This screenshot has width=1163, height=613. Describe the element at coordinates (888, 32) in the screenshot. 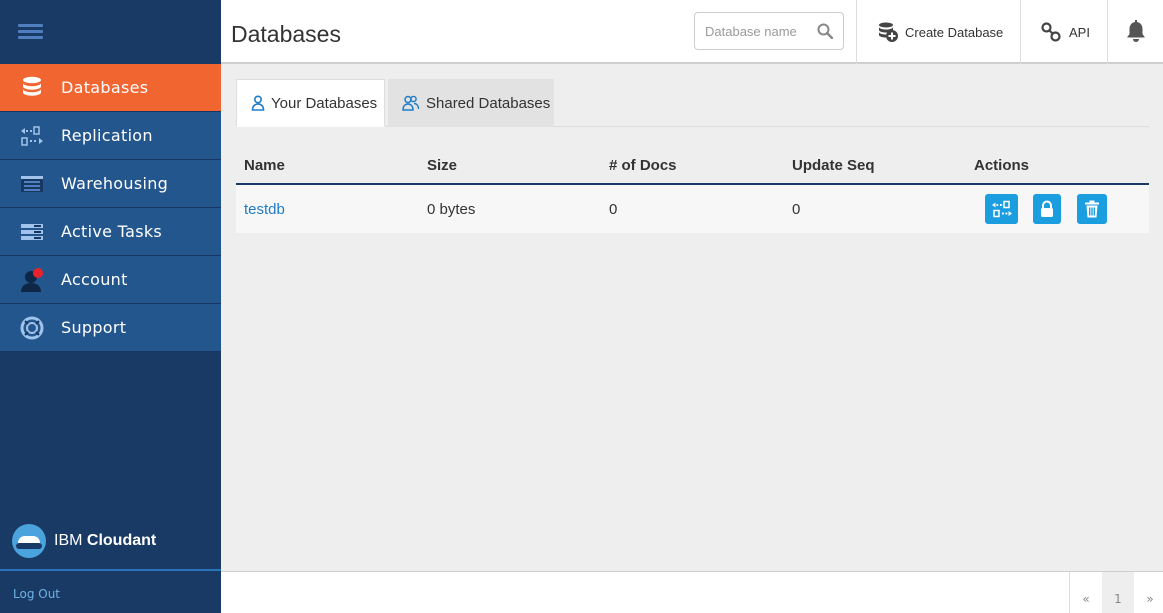

I see `add-database-icon` at that location.